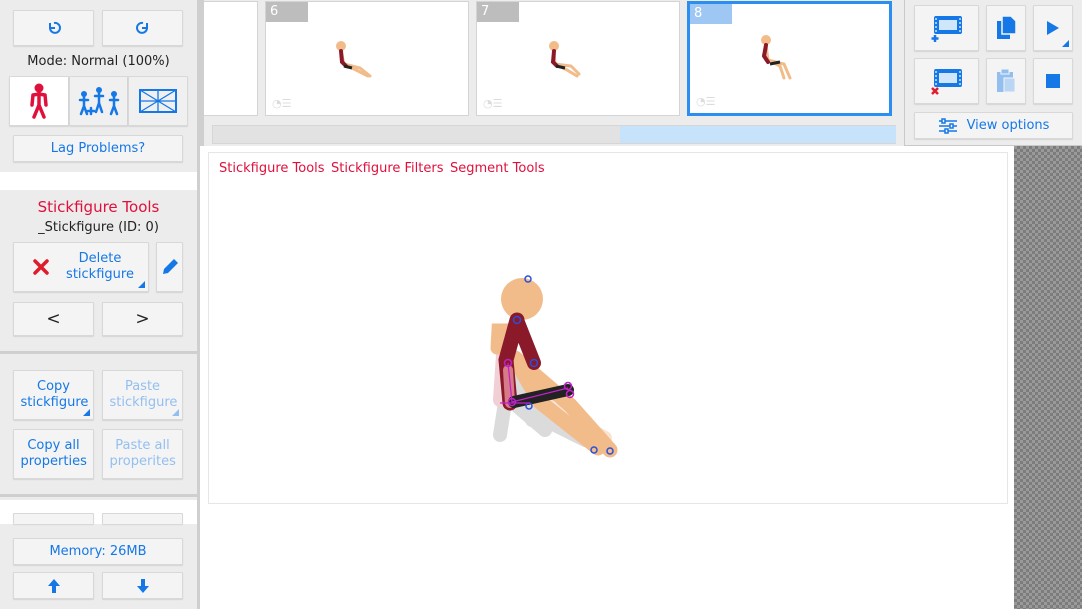 The image size is (1082, 609). I want to click on add-frame-button, so click(946, 28).